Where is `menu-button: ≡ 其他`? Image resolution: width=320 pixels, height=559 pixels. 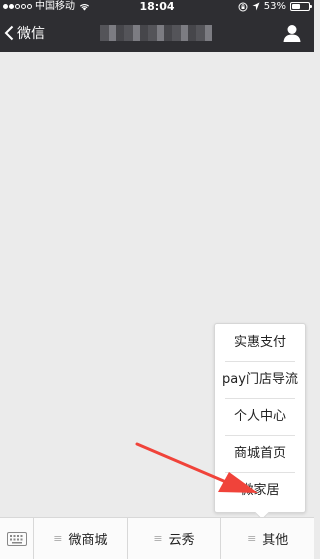
menu-button: ≡ 其他 is located at coordinates (267, 538).